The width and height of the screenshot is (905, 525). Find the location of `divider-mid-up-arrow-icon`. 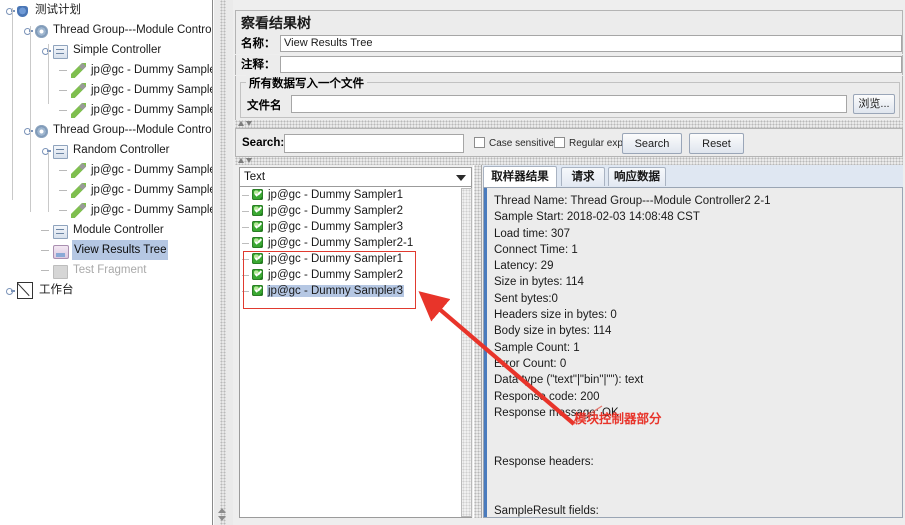

divider-mid-up-arrow-icon is located at coordinates (241, 160).